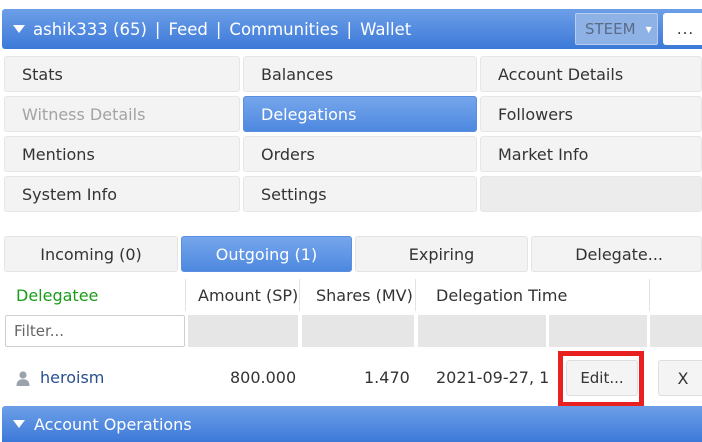  I want to click on account-operations-bar: Account Operations, so click(352, 424).